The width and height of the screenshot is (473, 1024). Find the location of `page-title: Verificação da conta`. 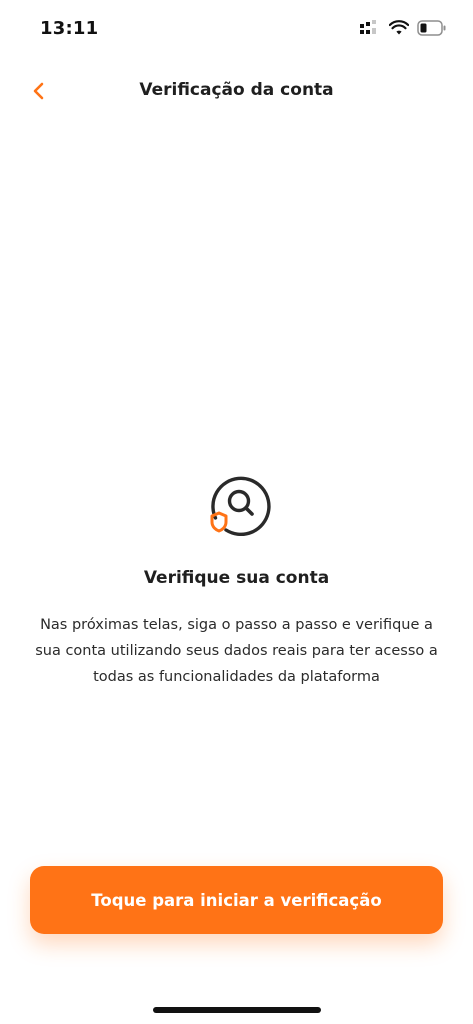

page-title: Verificação da conta is located at coordinates (236, 90).